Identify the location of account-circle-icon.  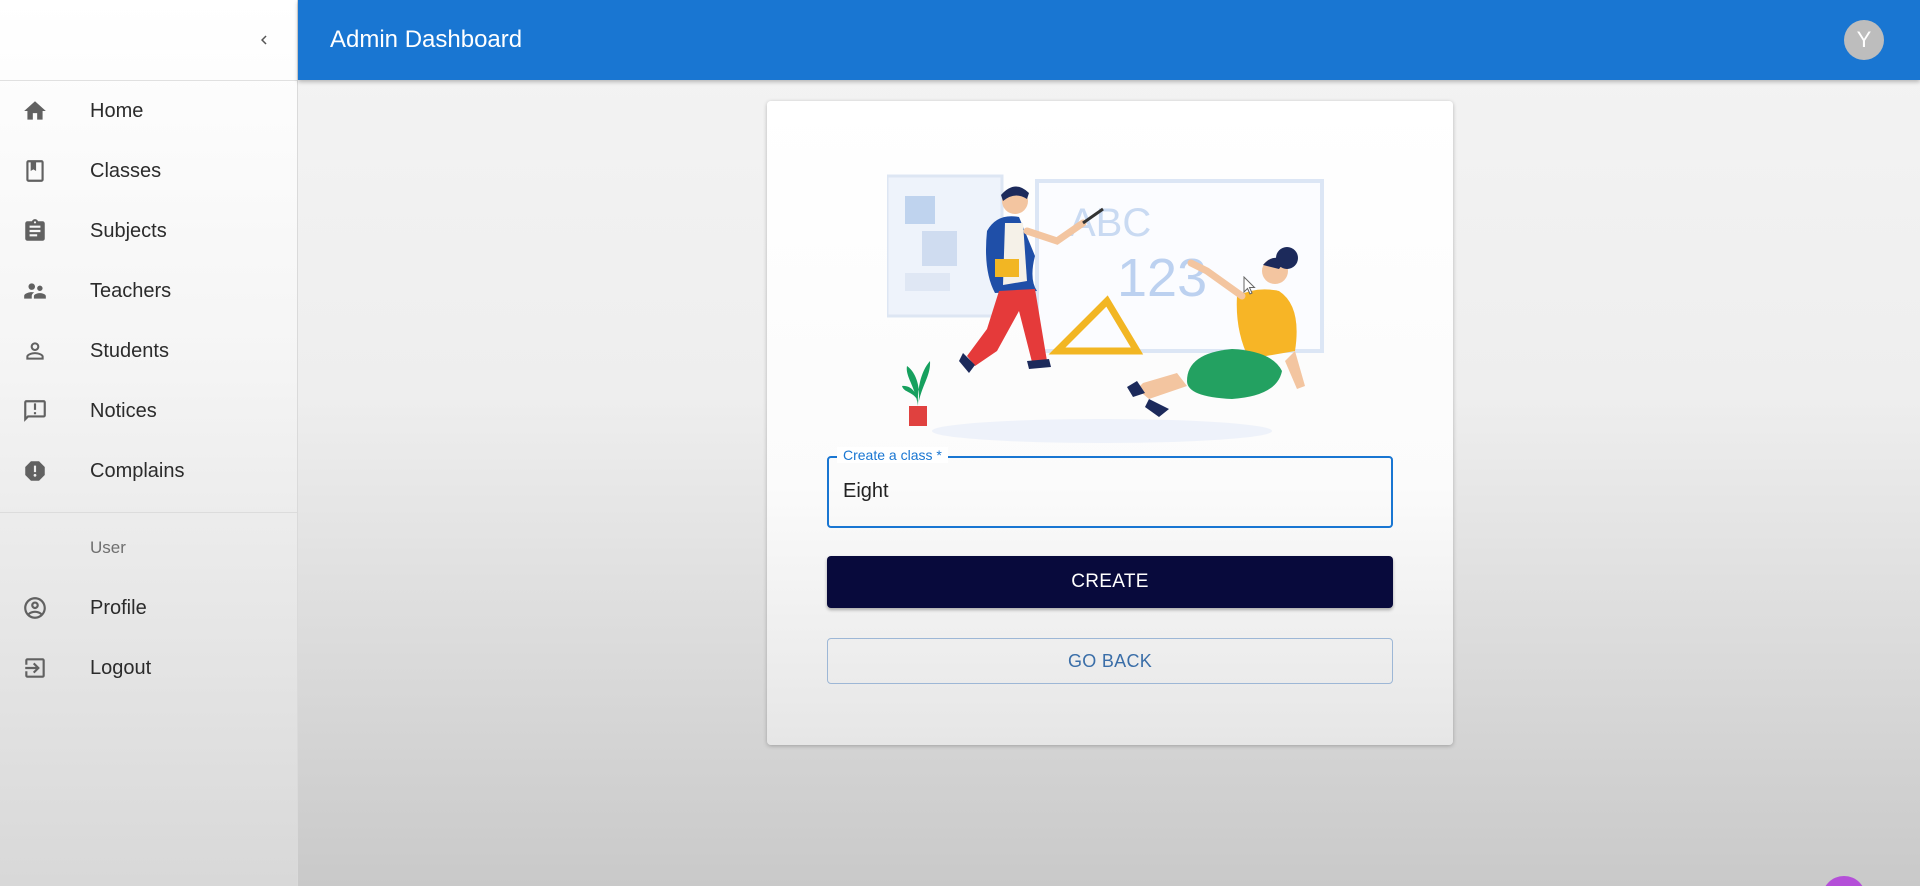
(35, 608).